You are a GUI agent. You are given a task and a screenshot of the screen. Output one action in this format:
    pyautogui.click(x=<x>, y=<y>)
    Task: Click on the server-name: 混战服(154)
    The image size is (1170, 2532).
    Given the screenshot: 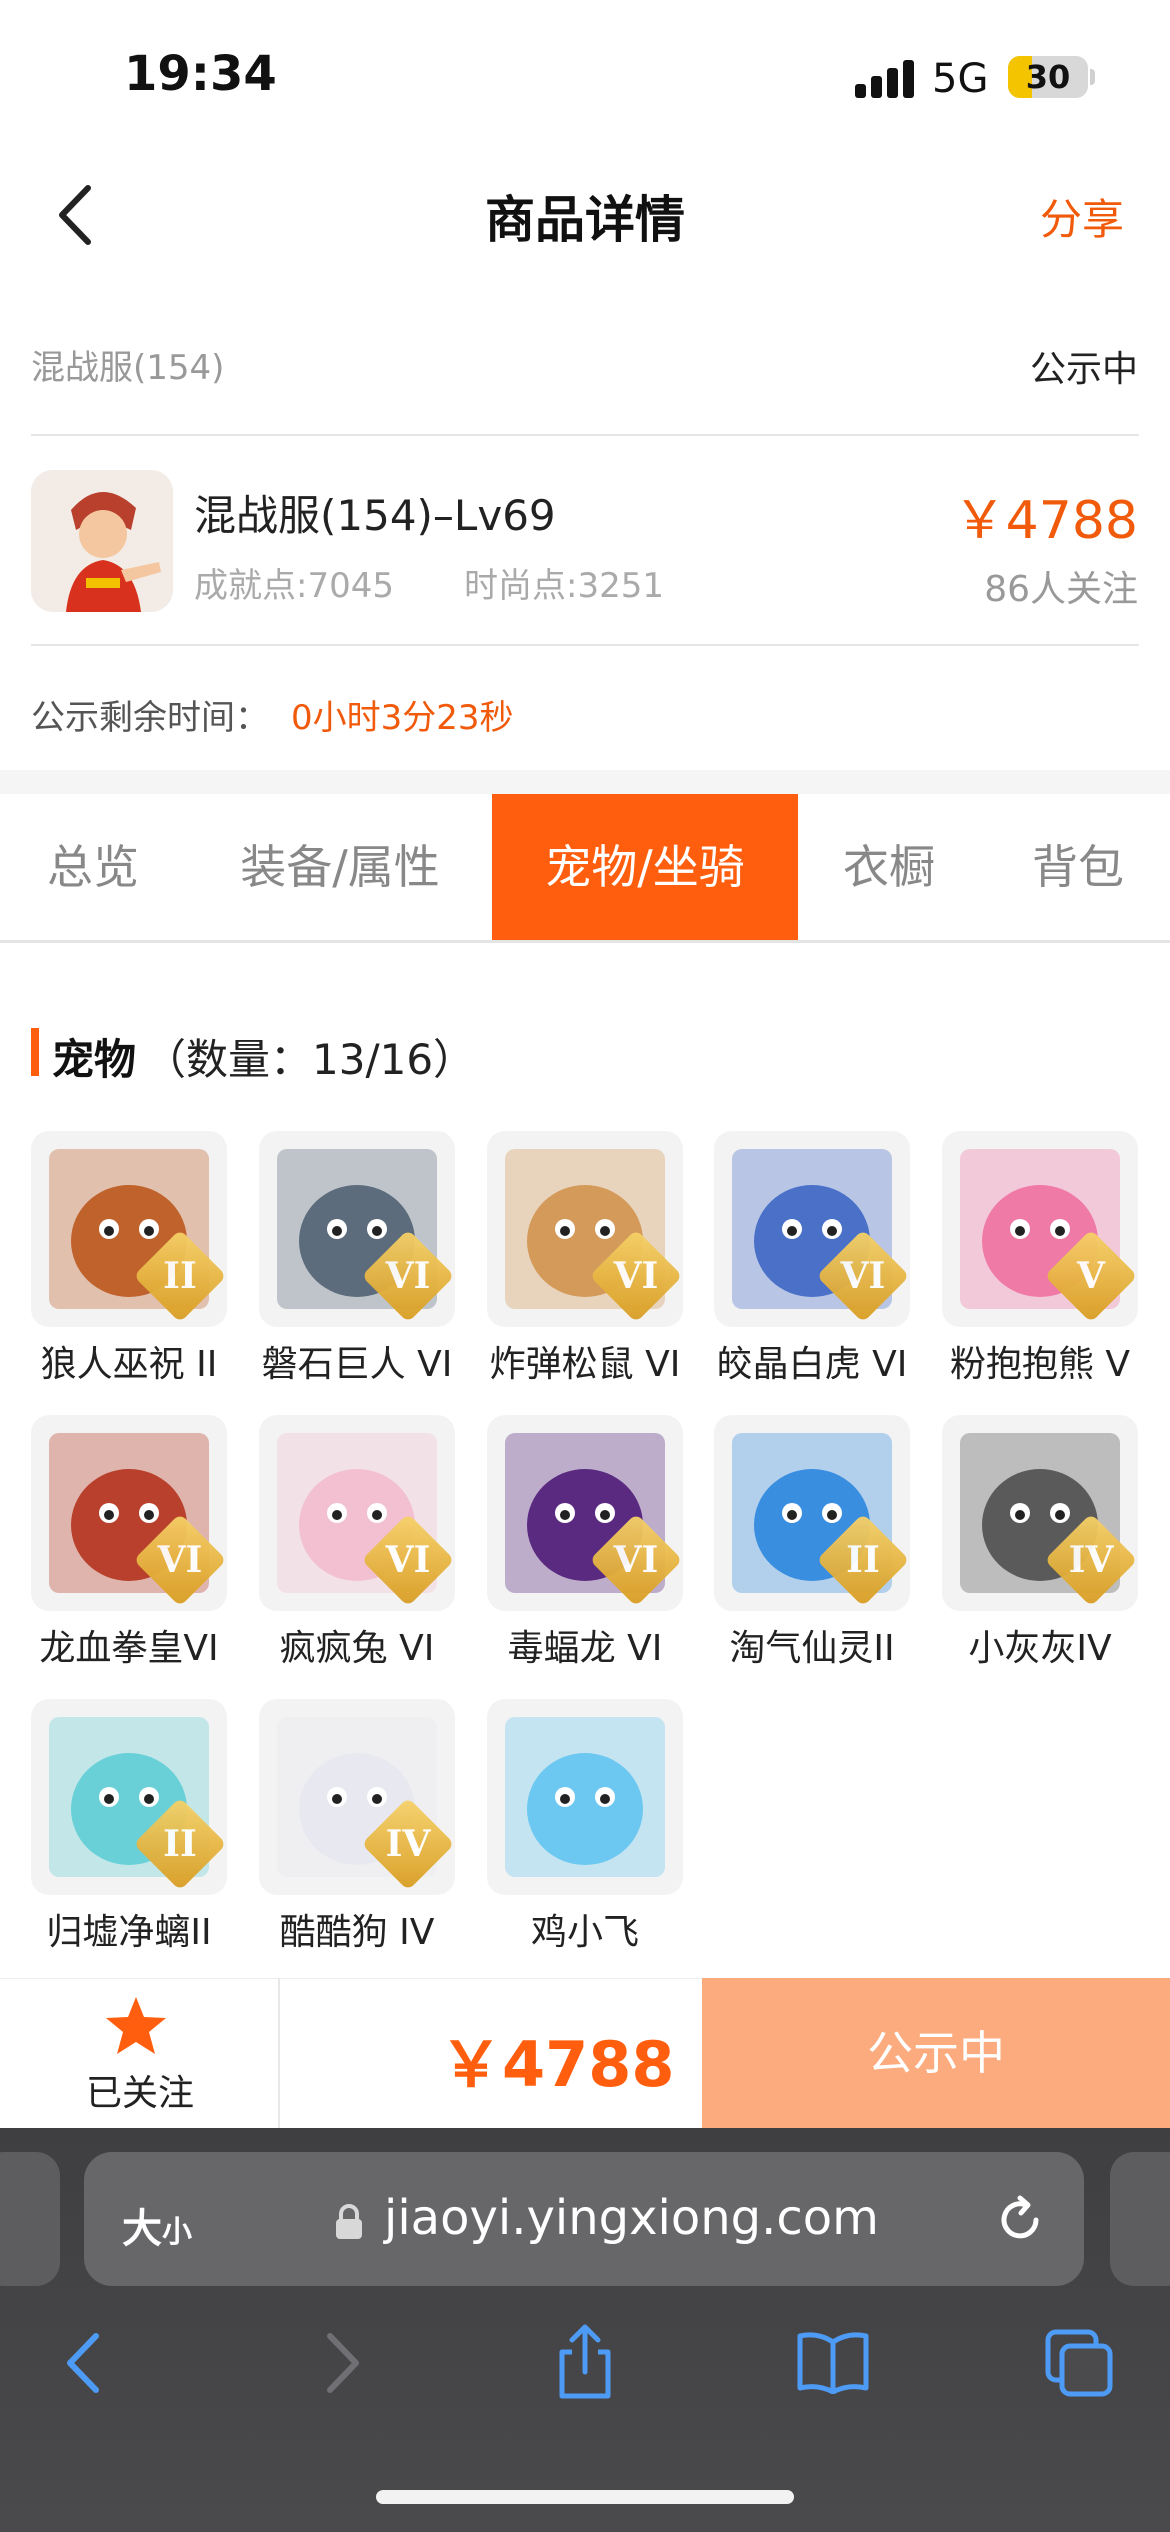 What is the action you would take?
    pyautogui.click(x=128, y=368)
    